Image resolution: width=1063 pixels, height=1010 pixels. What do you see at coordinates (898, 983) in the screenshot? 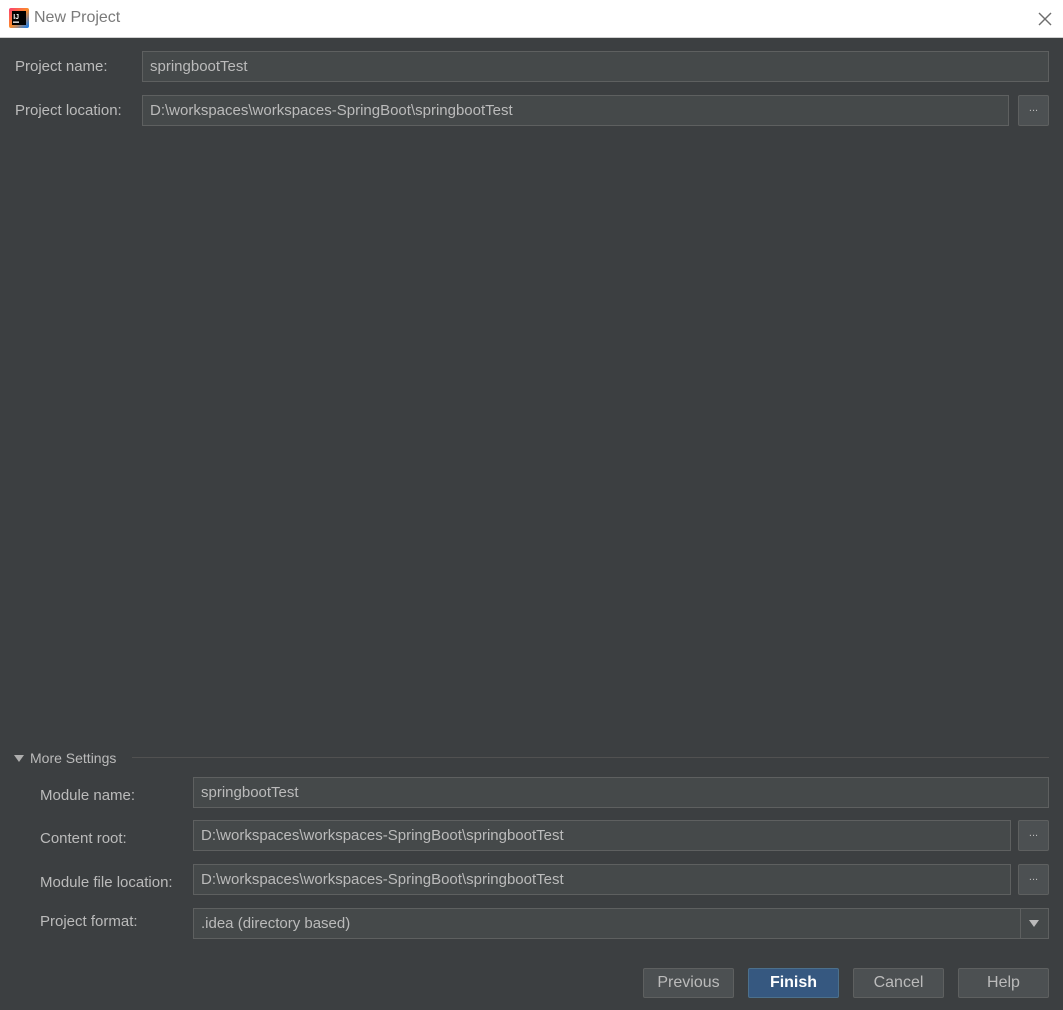
I see `cancel-button: Cancel` at bounding box center [898, 983].